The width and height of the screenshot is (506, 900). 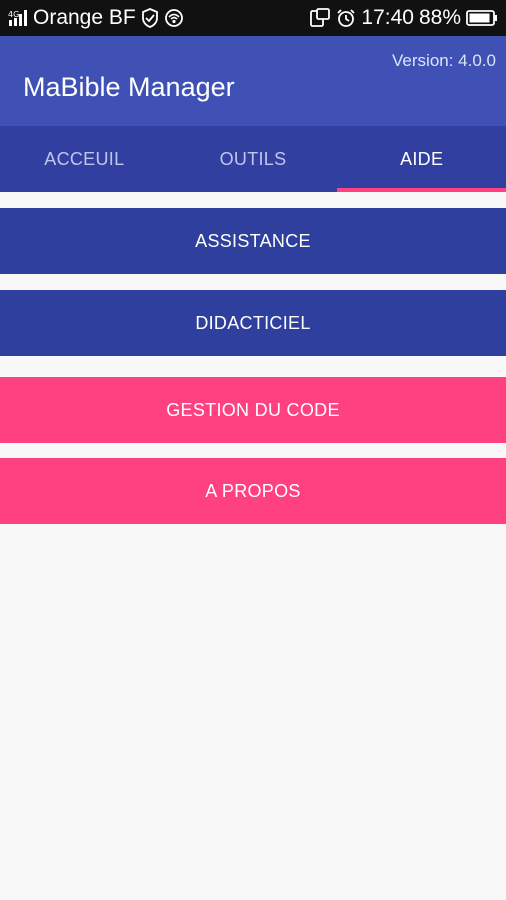 I want to click on status-bar-right: 17:40 88%, so click(x=403, y=18).